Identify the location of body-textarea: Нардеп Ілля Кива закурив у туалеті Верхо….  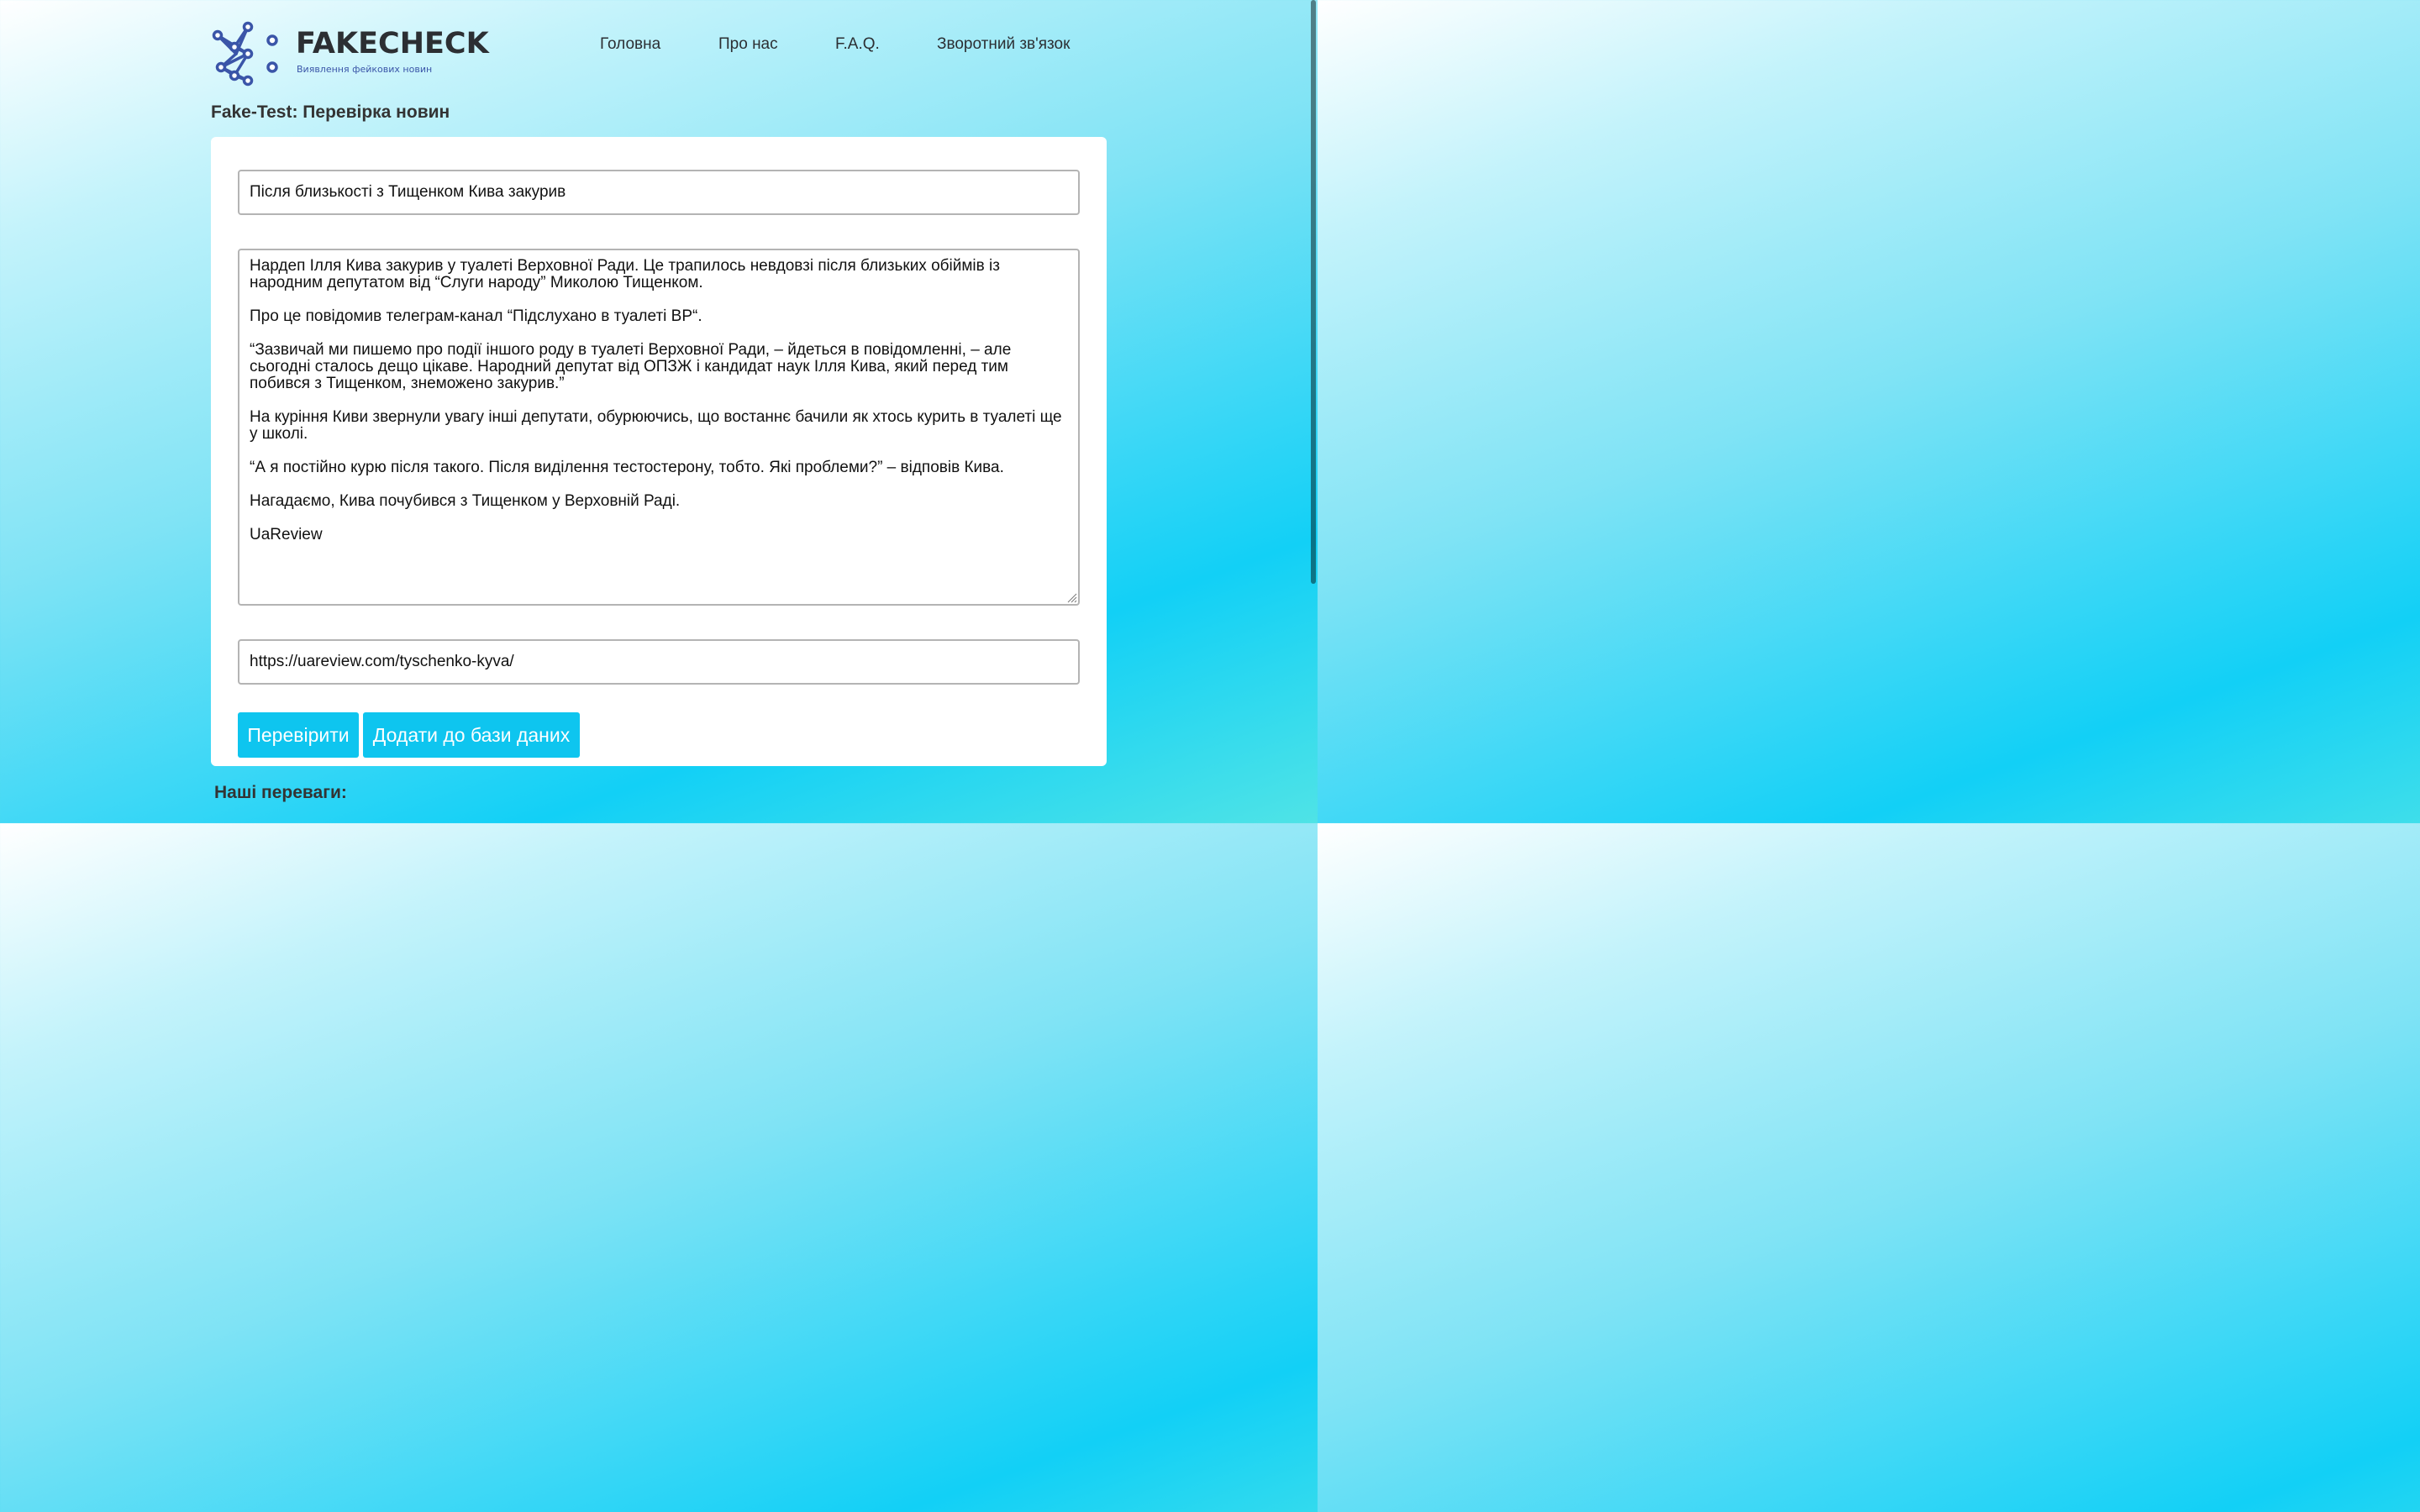
(659, 427).